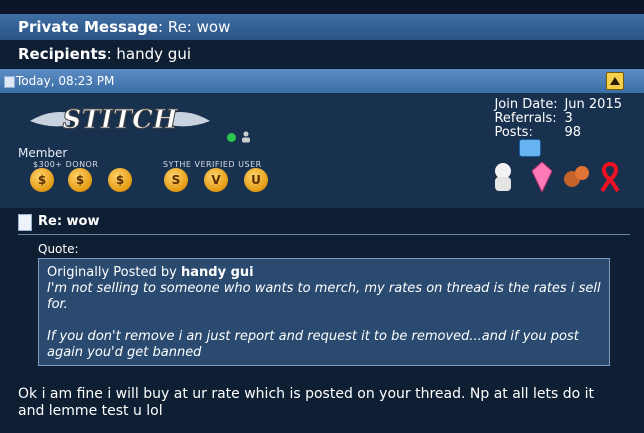 This screenshot has height=433, width=644. Describe the element at coordinates (503, 177) in the screenshot. I see `mascot-icon` at that location.